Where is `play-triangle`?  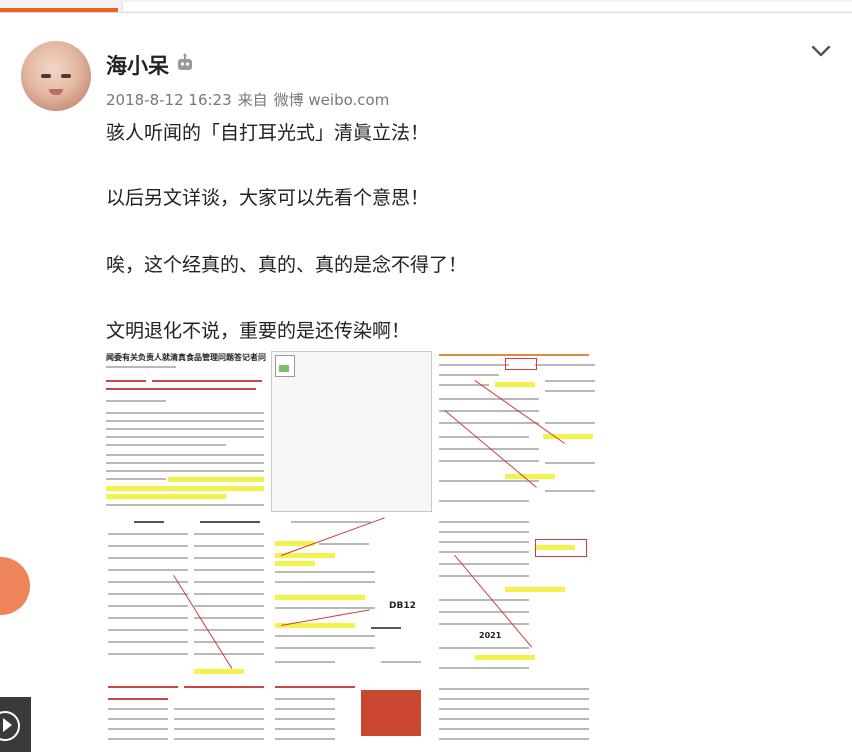
play-triangle is located at coordinates (7, 725).